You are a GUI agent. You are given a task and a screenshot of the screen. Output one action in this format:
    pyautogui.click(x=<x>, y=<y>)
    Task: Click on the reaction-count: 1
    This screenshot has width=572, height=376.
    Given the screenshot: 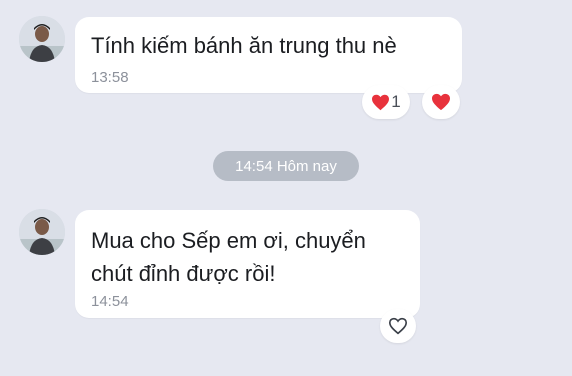 What is the action you would take?
    pyautogui.click(x=396, y=101)
    